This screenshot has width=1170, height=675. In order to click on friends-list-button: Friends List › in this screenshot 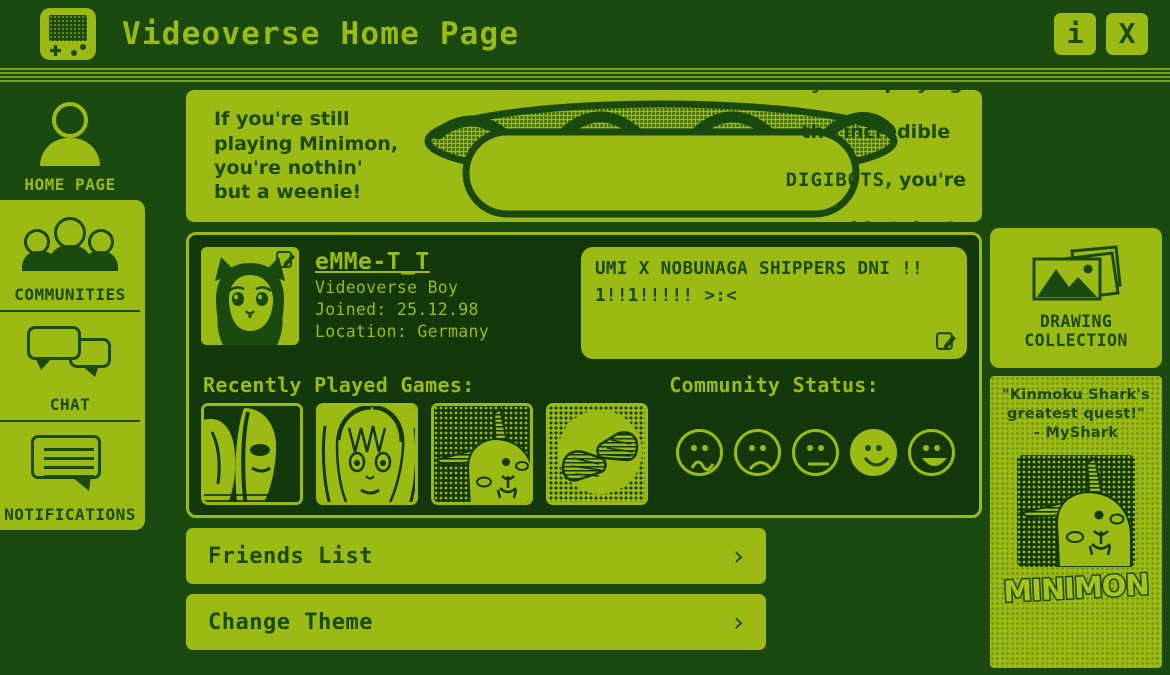, I will do `click(476, 556)`.